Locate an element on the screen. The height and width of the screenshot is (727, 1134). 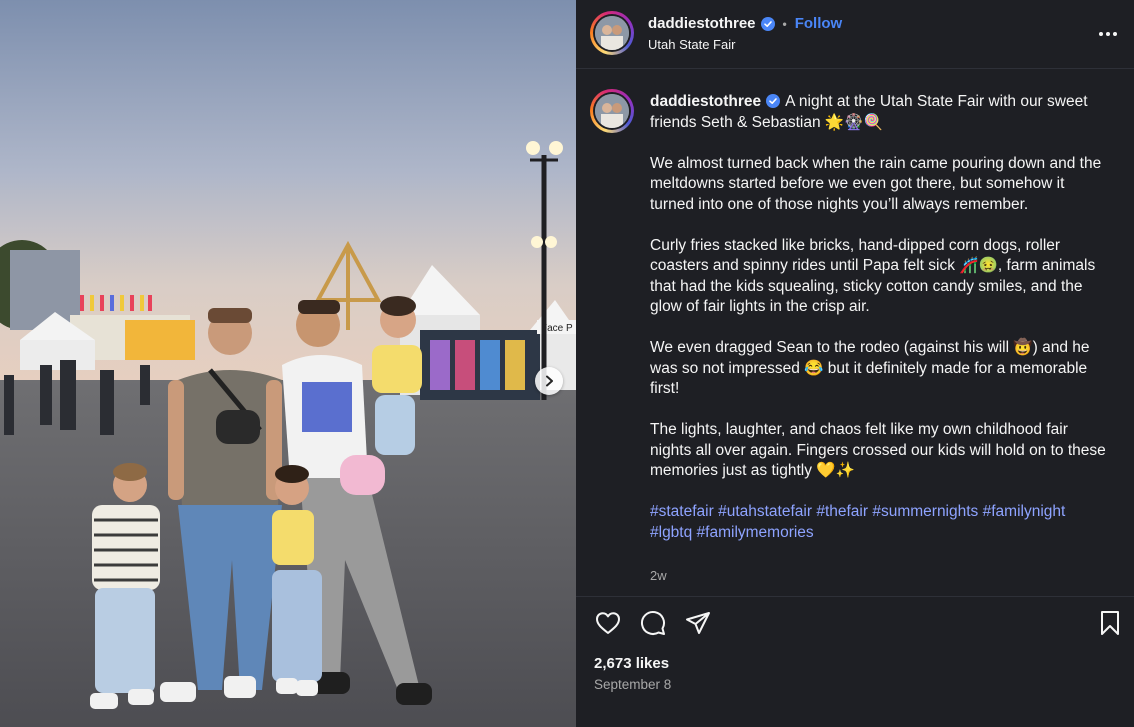
like-button is located at coordinates (608, 623).